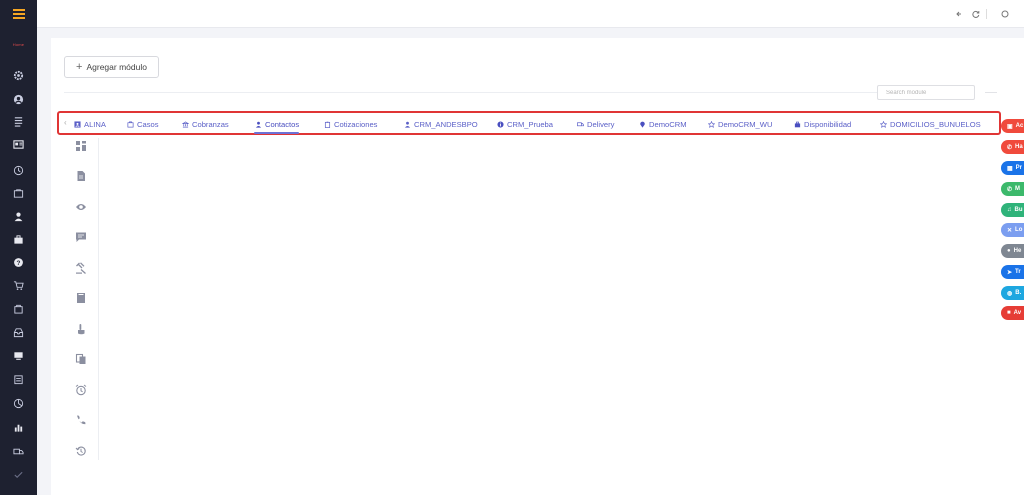 The height and width of the screenshot is (495, 1024). Describe the element at coordinates (81, 207) in the screenshot. I see `eye-icon` at that location.